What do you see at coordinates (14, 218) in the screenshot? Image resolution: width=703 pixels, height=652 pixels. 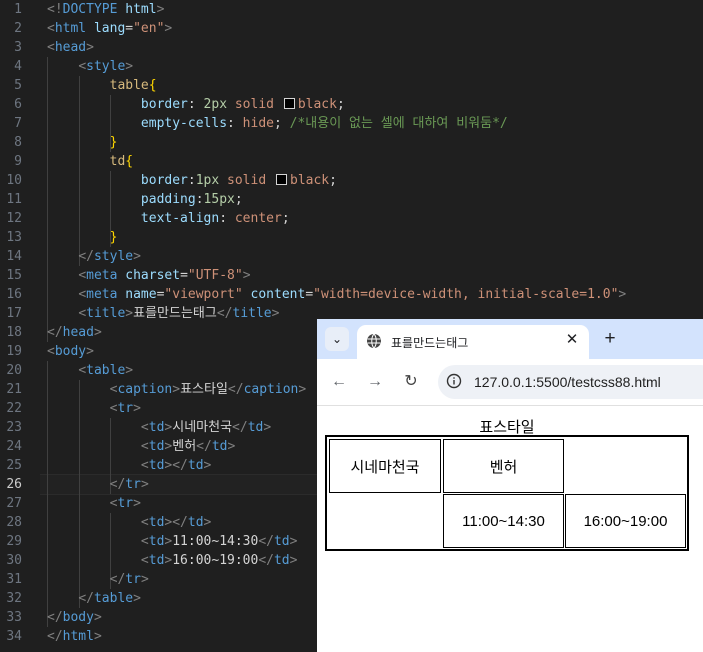 I see `line-number: 12` at bounding box center [14, 218].